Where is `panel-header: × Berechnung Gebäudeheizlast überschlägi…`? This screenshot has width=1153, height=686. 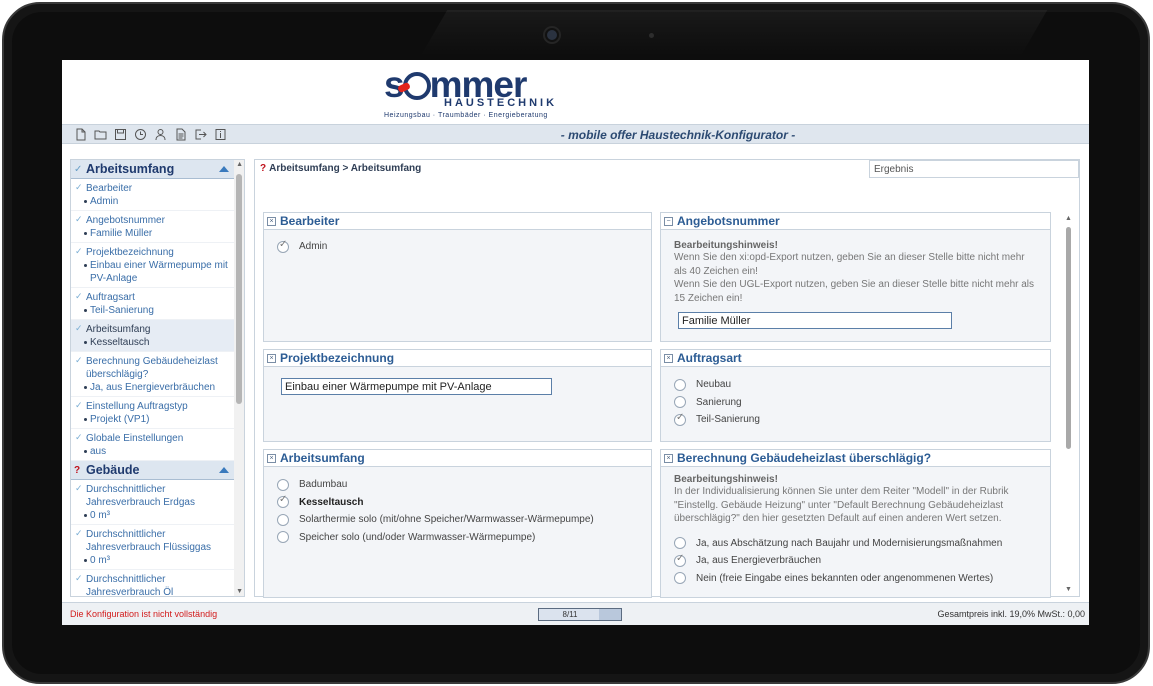
panel-header: × Berechnung Gebäudeheizlast überschlägi… is located at coordinates (855, 458).